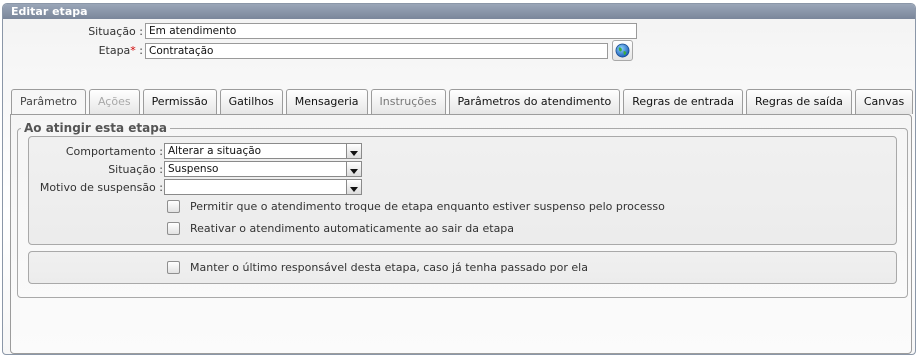  I want to click on comportamento-select: Alterar a situação, so click(263, 151).